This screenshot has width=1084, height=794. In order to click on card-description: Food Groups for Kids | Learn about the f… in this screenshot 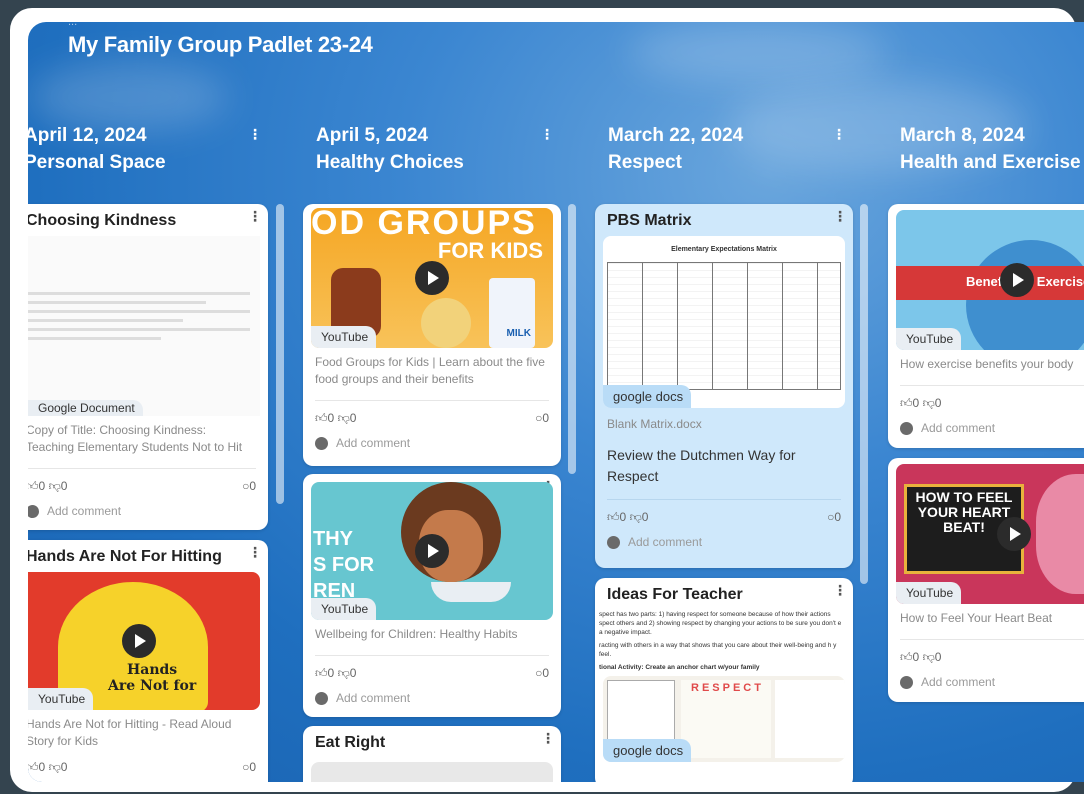, I will do `click(430, 370)`.